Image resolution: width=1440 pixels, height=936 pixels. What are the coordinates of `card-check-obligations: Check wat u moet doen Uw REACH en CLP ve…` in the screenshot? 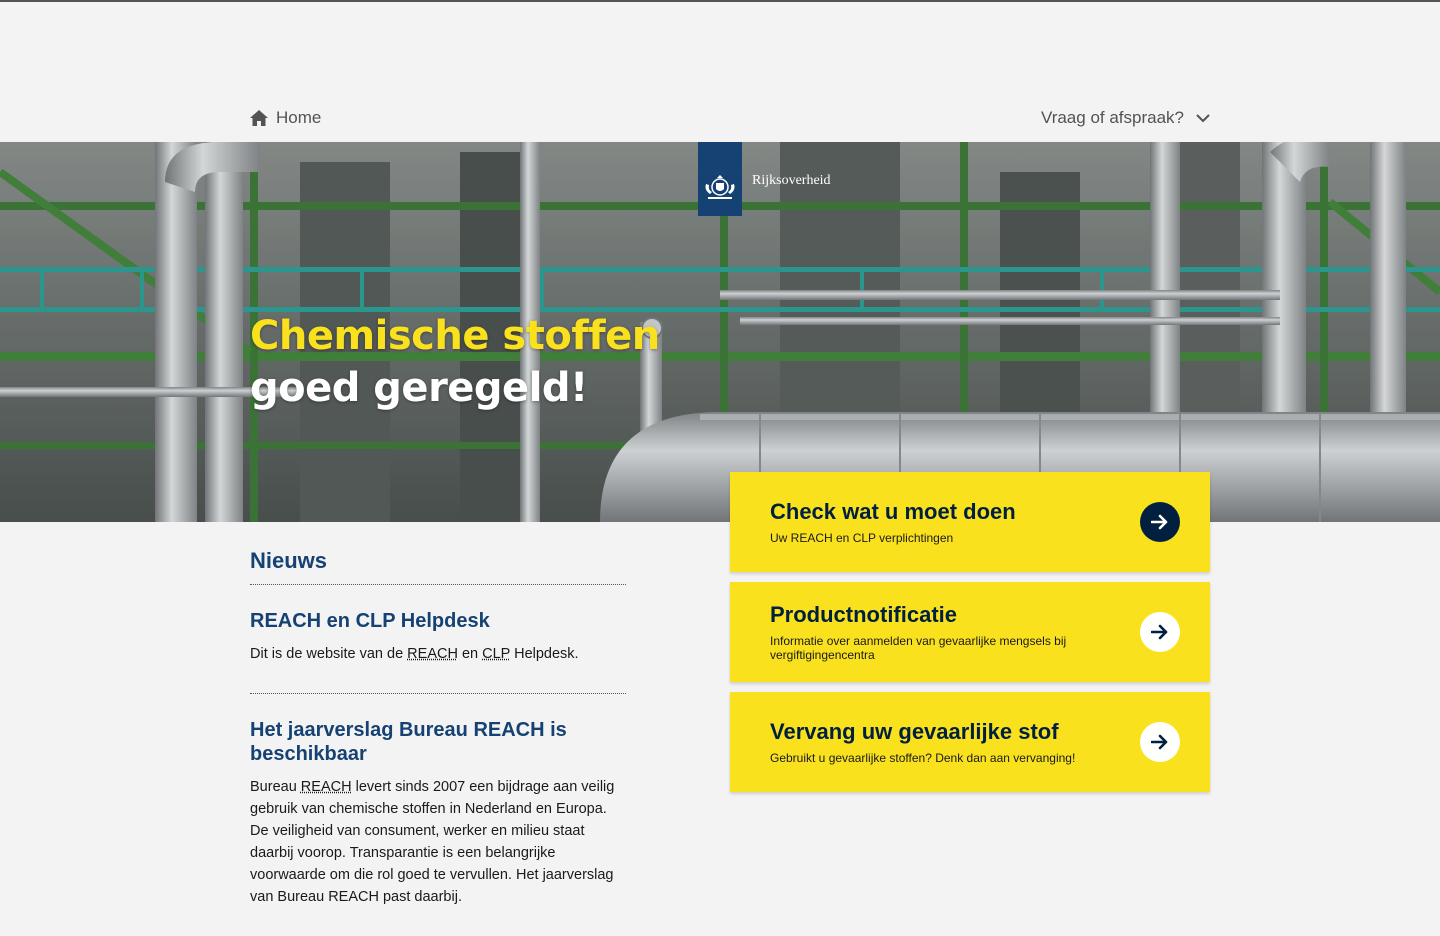 It's located at (970, 522).